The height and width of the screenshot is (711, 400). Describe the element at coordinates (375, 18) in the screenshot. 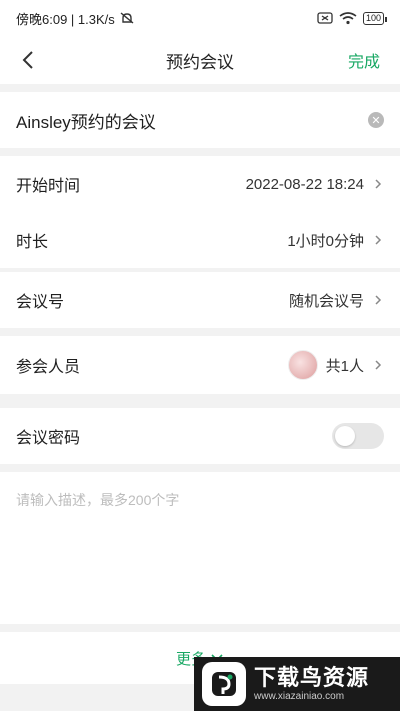

I see `battery-icon: 100` at that location.